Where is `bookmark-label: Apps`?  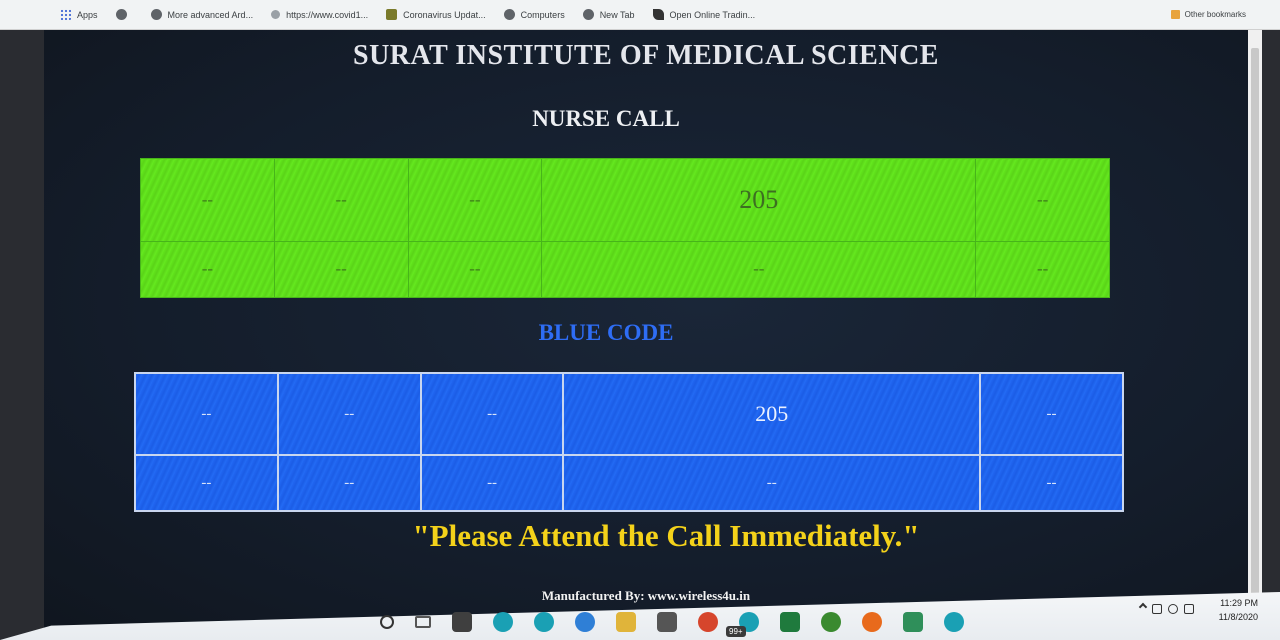
bookmark-label: Apps is located at coordinates (87, 14).